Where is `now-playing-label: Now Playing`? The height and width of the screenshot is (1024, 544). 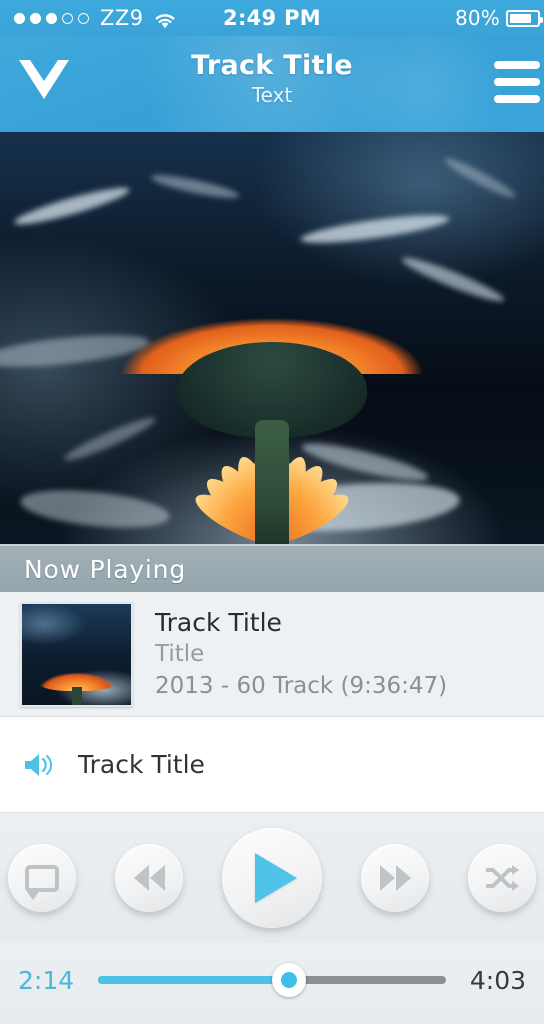
now-playing-label: Now Playing is located at coordinates (105, 569).